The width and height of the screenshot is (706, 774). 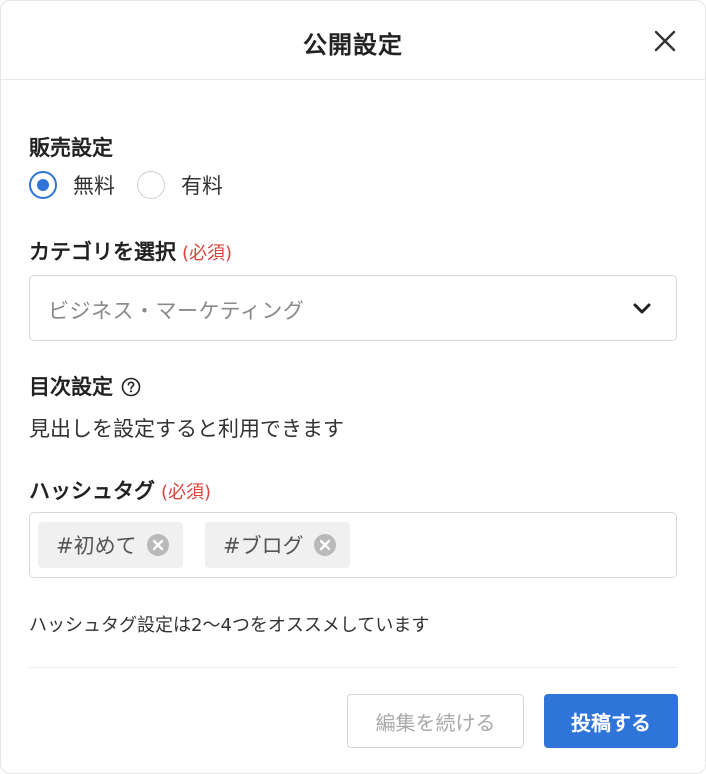 I want to click on radio-paid, so click(x=151, y=185).